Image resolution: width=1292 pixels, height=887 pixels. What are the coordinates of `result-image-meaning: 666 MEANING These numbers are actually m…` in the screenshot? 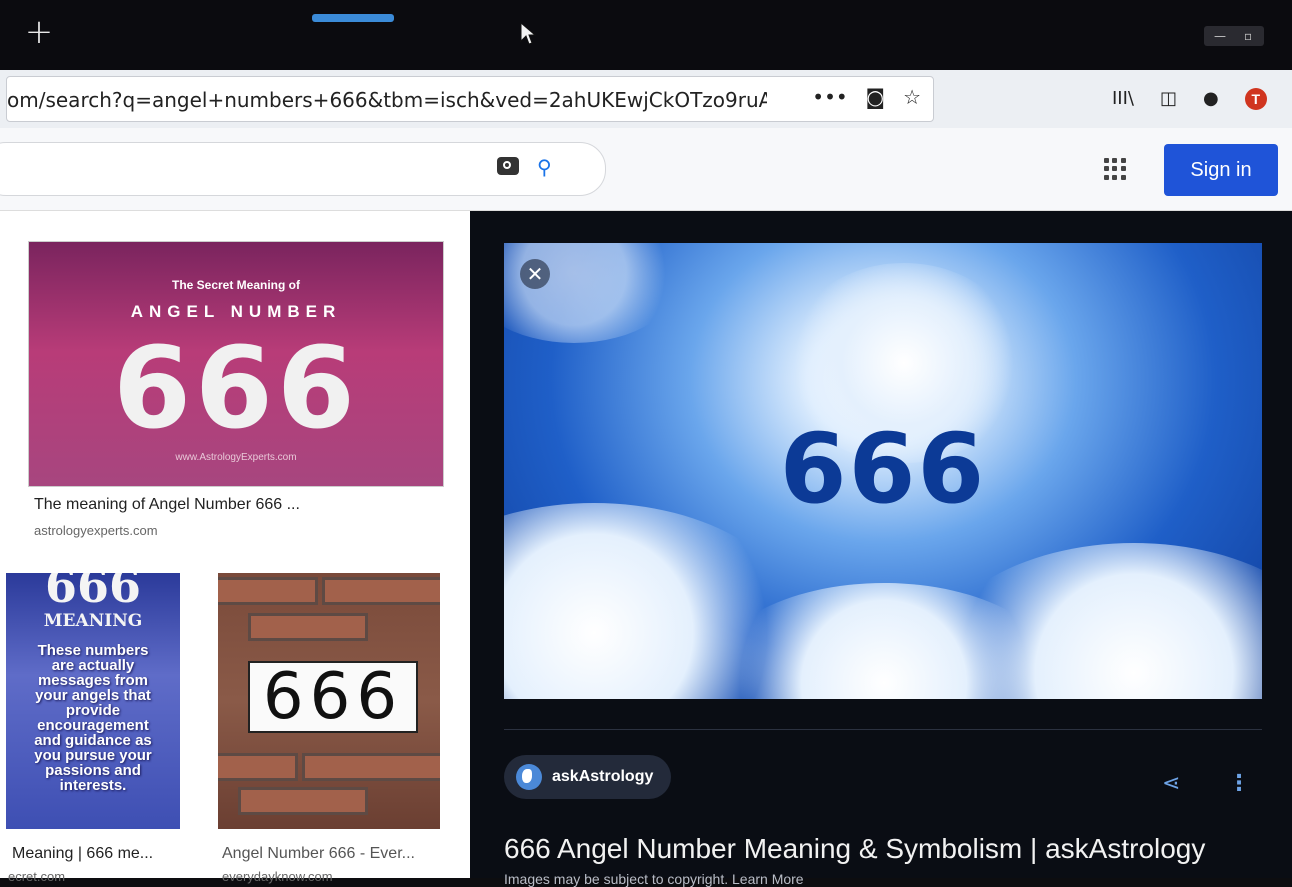 It's located at (93, 701).